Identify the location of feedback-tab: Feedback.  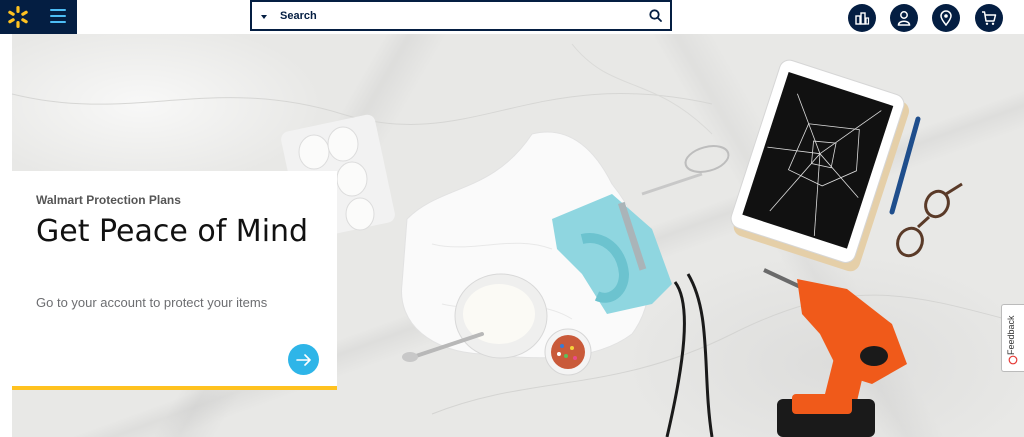
(1012, 338).